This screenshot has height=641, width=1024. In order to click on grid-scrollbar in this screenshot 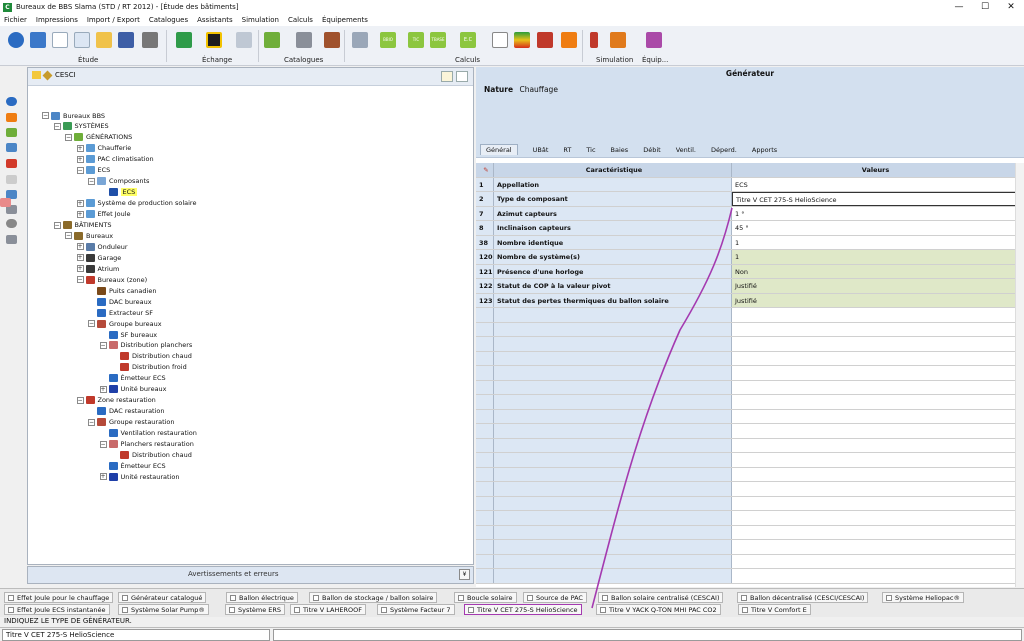, I will do `click(1019, 375)`.